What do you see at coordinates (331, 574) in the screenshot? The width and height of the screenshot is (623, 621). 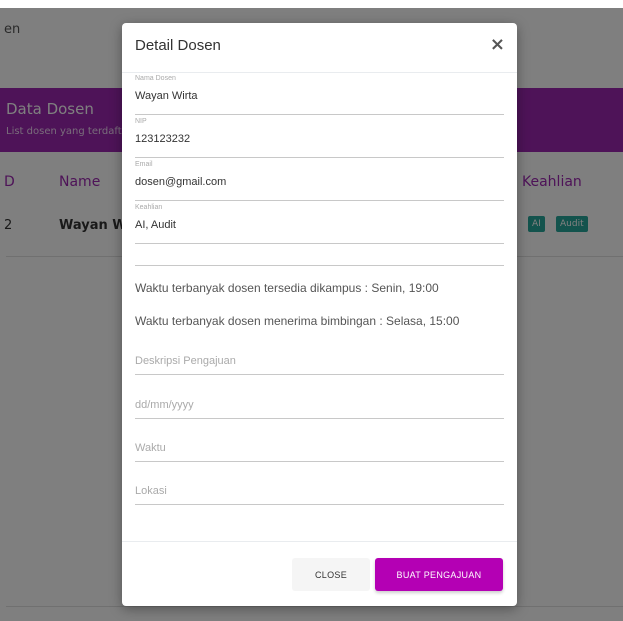 I see `close-button: CLOSE` at bounding box center [331, 574].